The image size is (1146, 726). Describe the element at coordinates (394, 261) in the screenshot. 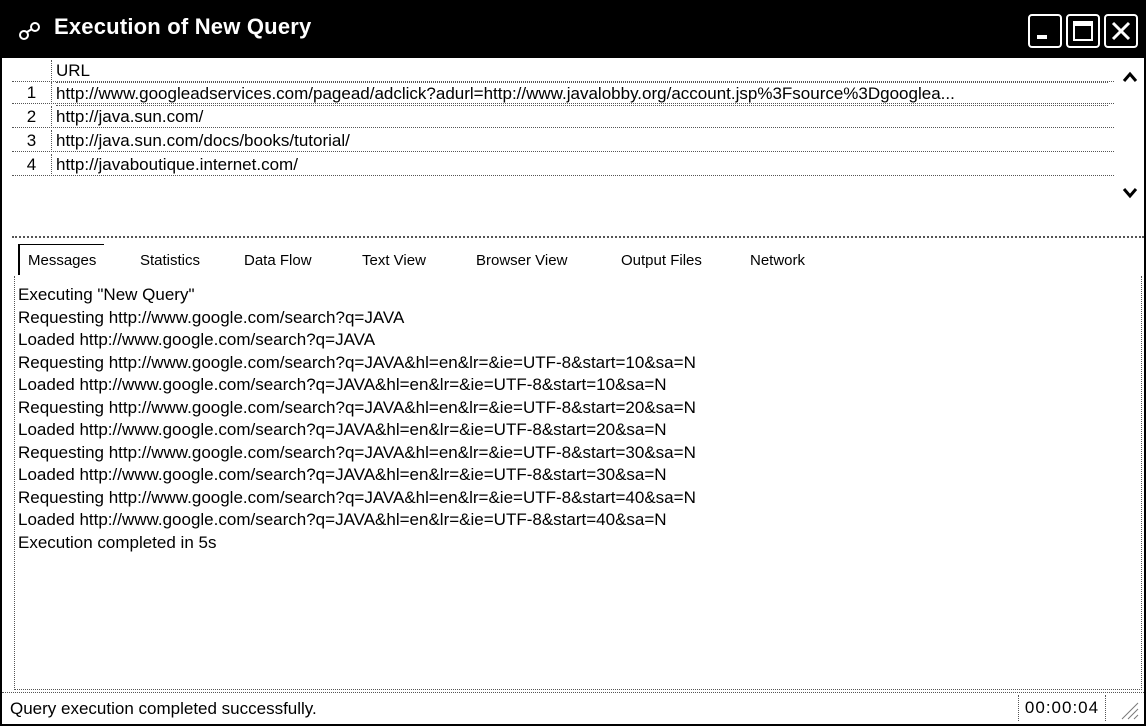

I see `tab-text-view: Text View` at that location.